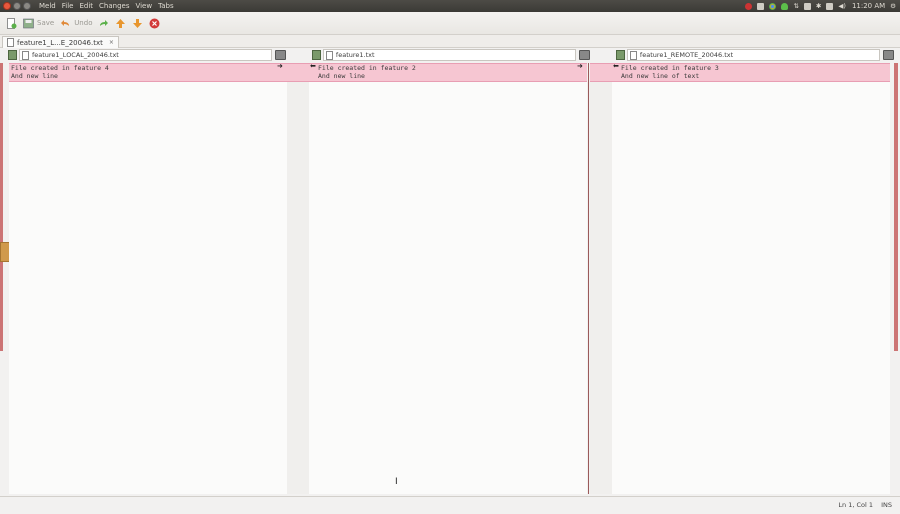  What do you see at coordinates (868, 6) in the screenshot?
I see `clock: 11:20 AM` at bounding box center [868, 6].